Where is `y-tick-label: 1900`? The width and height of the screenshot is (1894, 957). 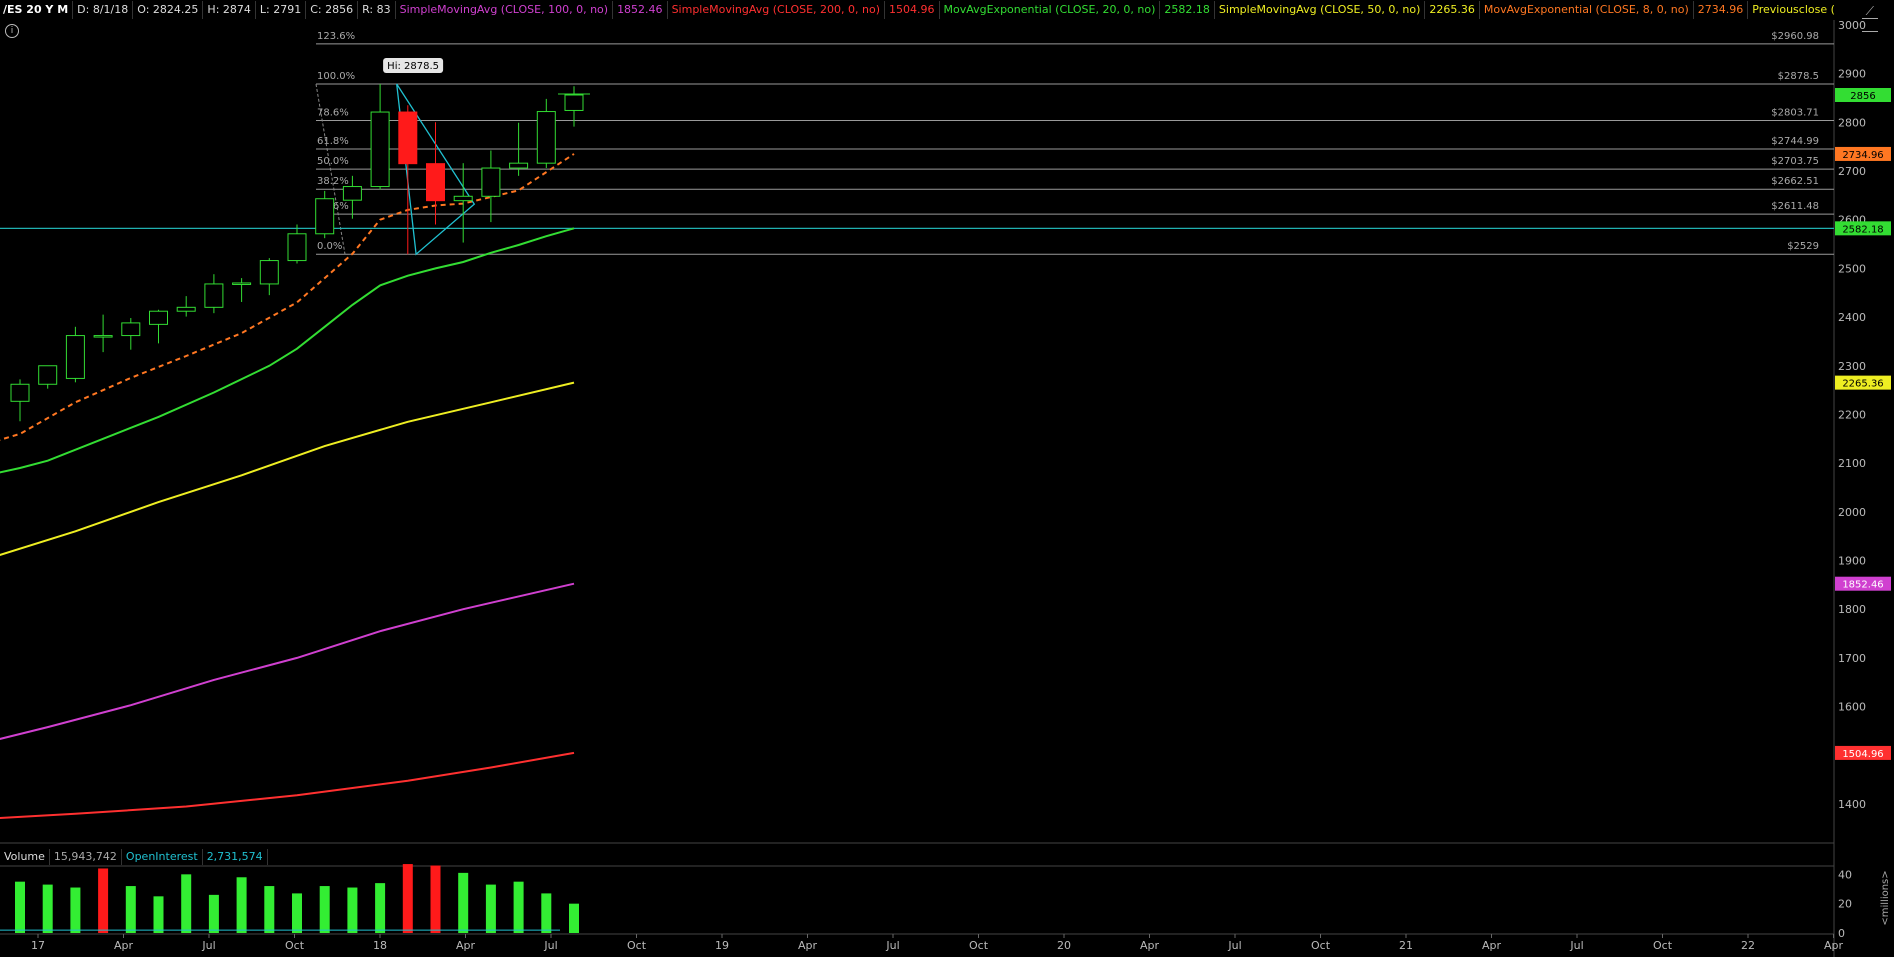
y-tick-label: 1900 is located at coordinates (1852, 561).